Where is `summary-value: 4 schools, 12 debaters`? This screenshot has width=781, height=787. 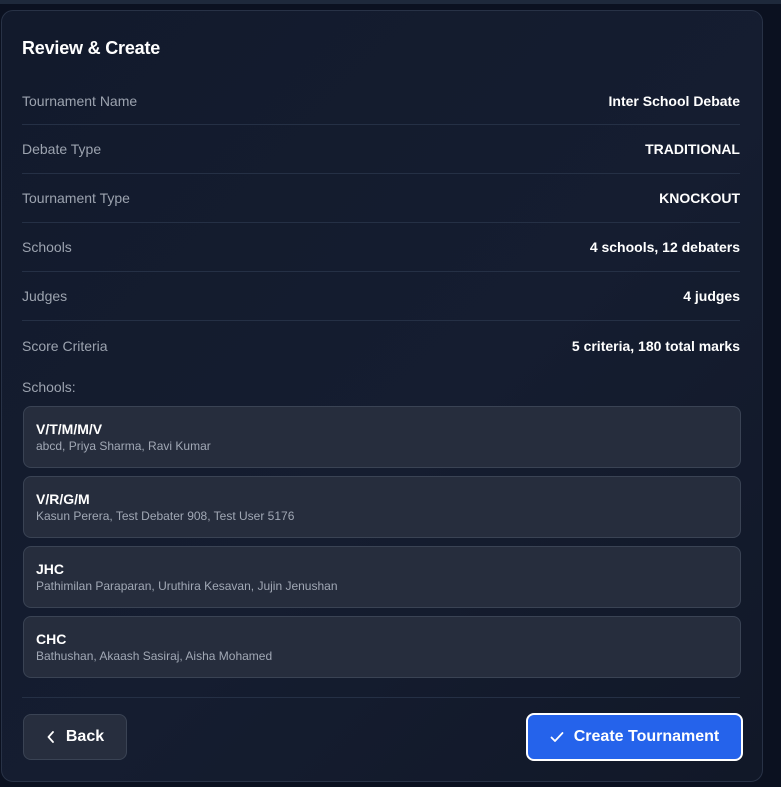
summary-value: 4 schools, 12 debaters is located at coordinates (664, 247).